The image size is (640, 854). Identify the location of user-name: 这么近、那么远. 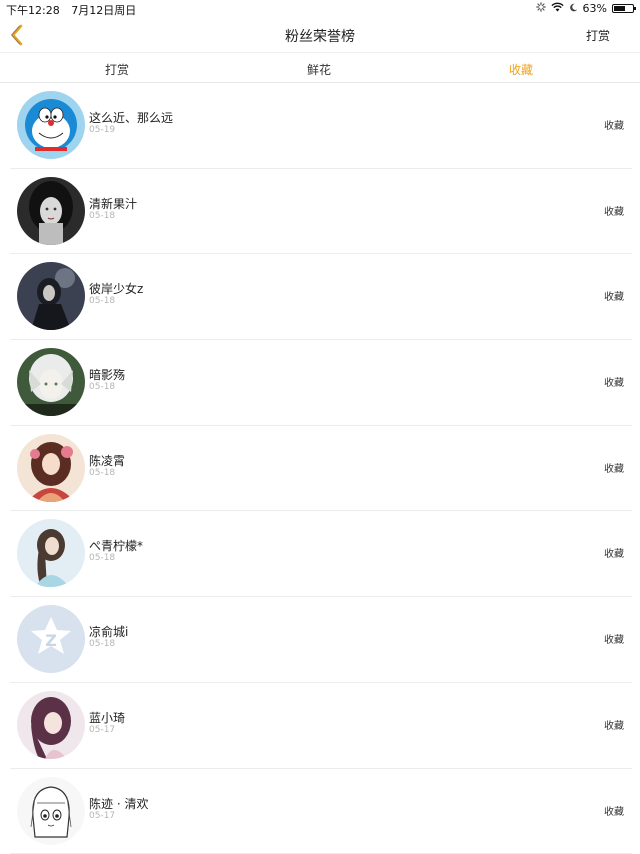
(131, 117).